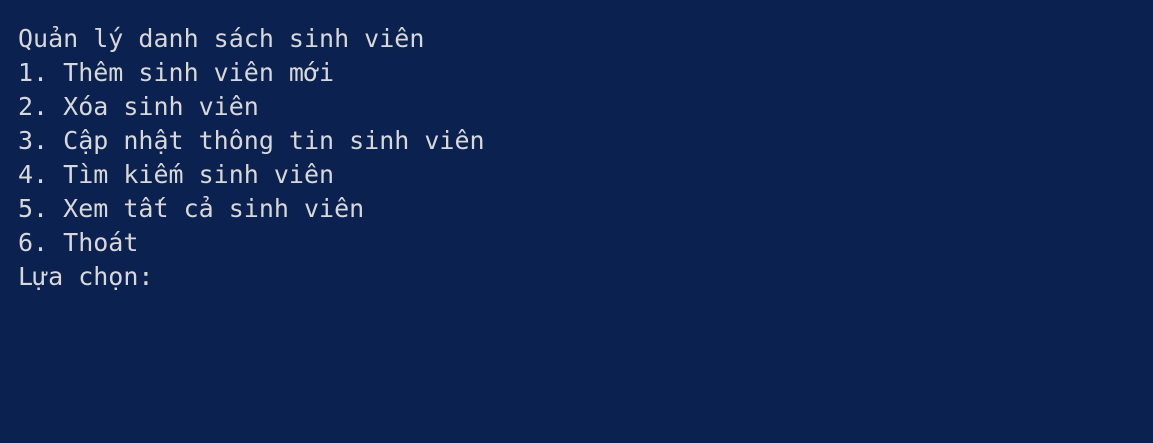 The width and height of the screenshot is (1153, 443). I want to click on choice-prompt-row: Lựa chọn:, so click(585, 277).